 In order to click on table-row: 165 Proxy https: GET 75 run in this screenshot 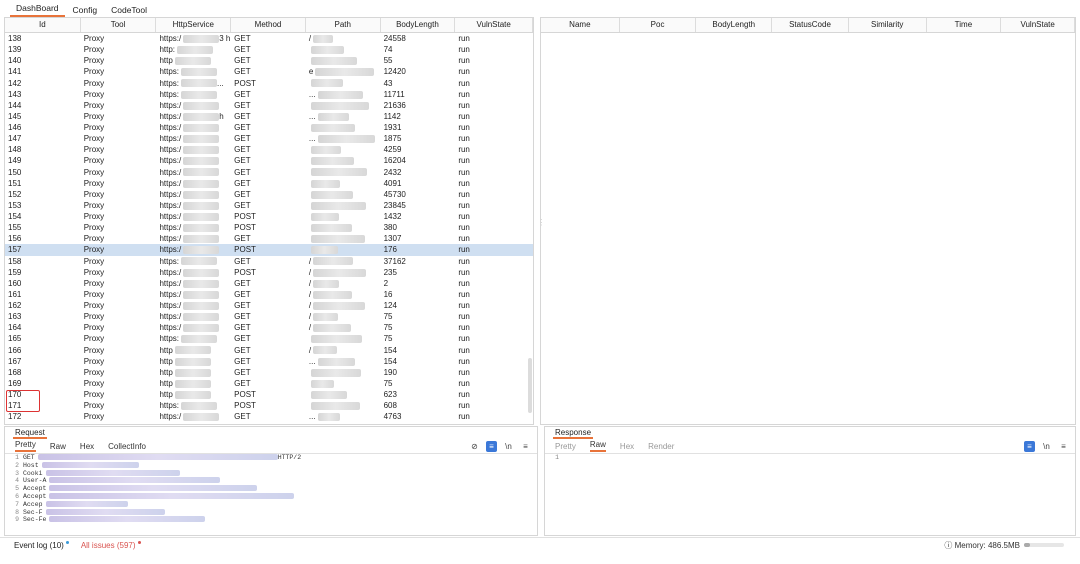, I will do `click(269, 338)`.